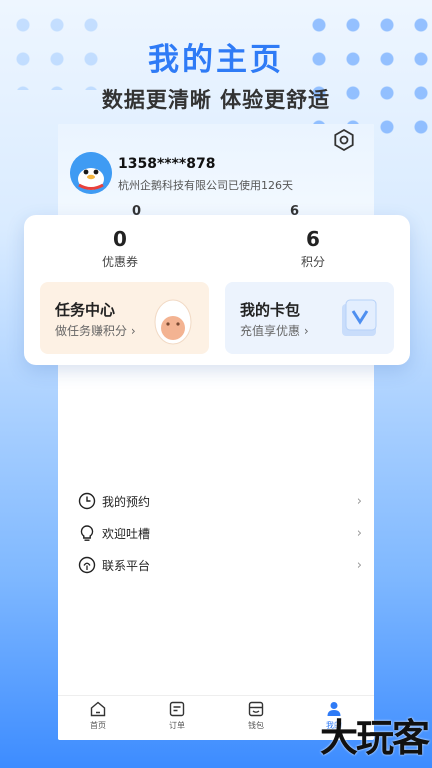  Describe the element at coordinates (177, 725) in the screenshot. I see `tab-label: 订单` at that location.